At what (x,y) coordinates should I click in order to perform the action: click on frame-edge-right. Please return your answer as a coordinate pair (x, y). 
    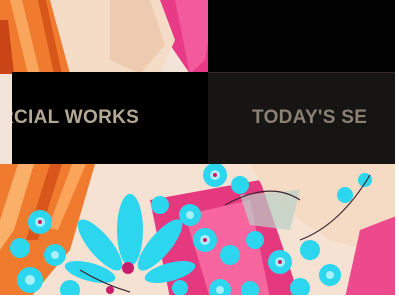
    Looking at the image, I should click on (397, 149).